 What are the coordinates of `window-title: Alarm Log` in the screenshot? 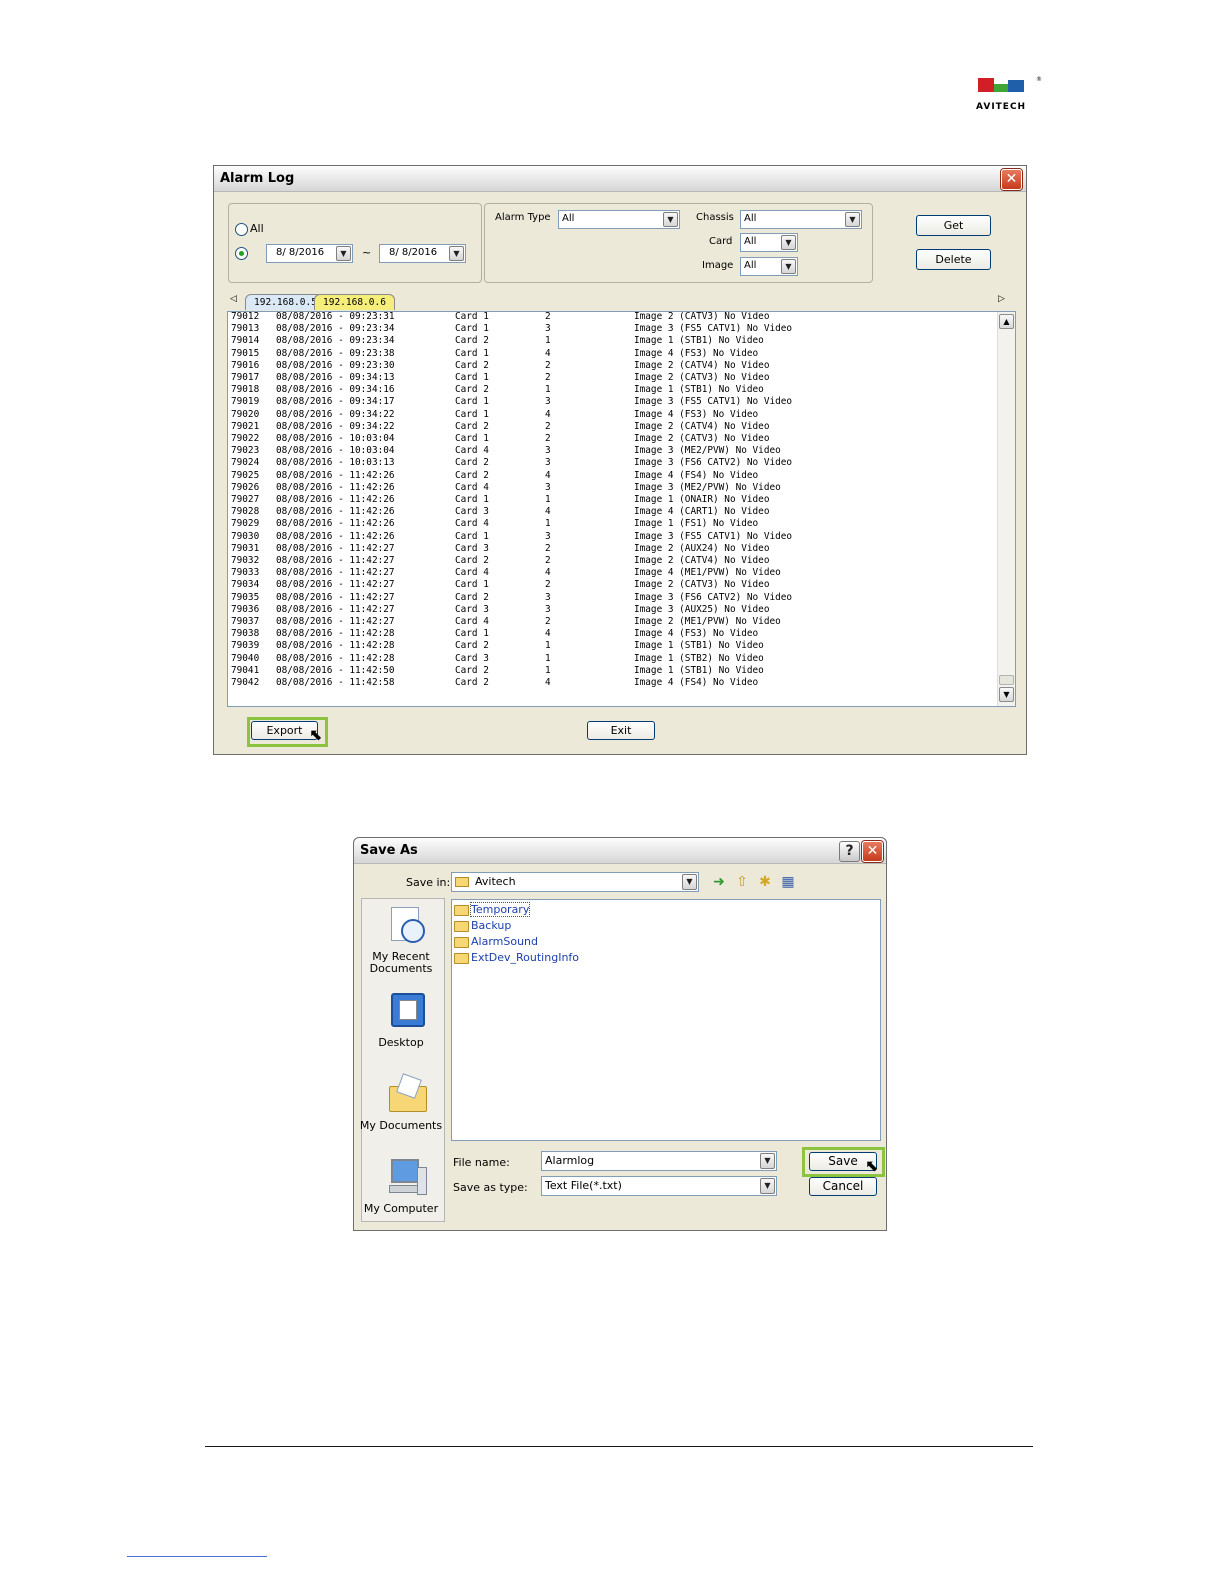 It's located at (257, 178).